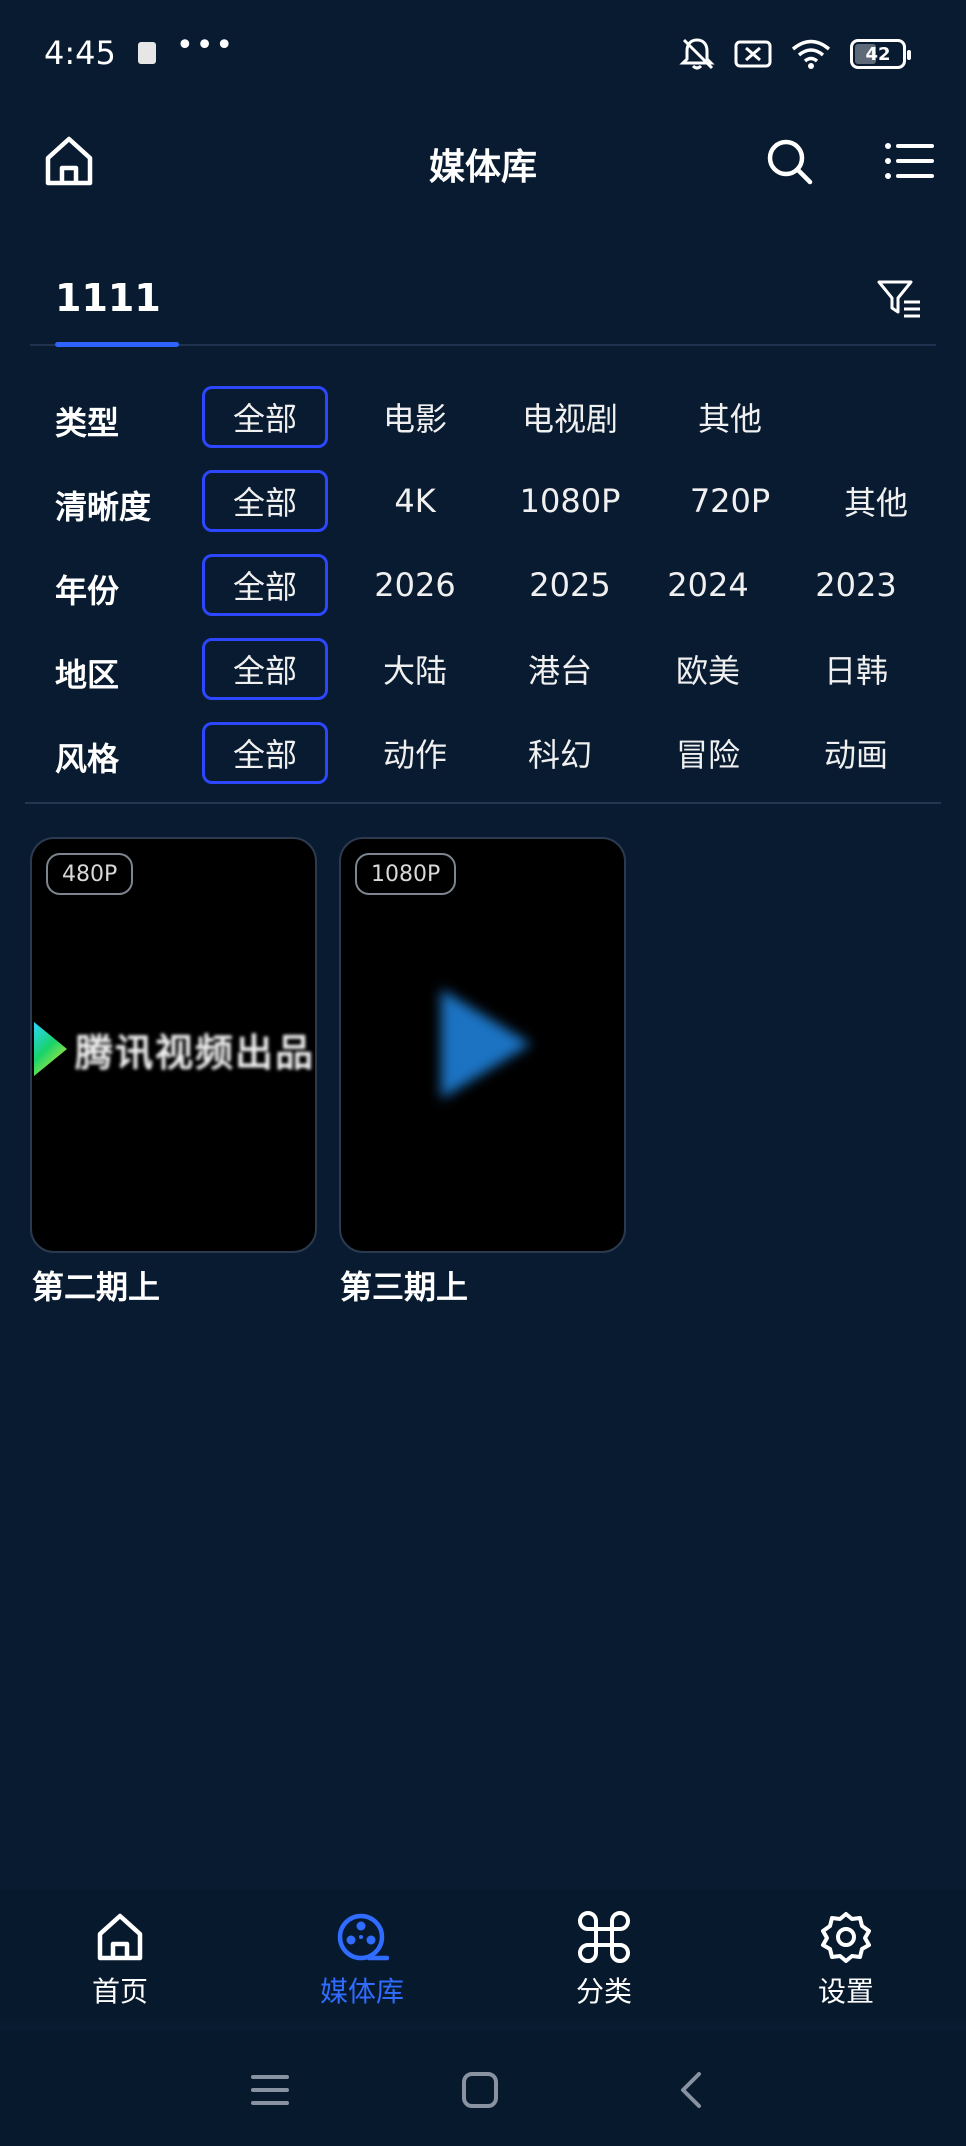 The width and height of the screenshot is (966, 2146). What do you see at coordinates (87, 759) in the screenshot?
I see `filter-label: 风格` at bounding box center [87, 759].